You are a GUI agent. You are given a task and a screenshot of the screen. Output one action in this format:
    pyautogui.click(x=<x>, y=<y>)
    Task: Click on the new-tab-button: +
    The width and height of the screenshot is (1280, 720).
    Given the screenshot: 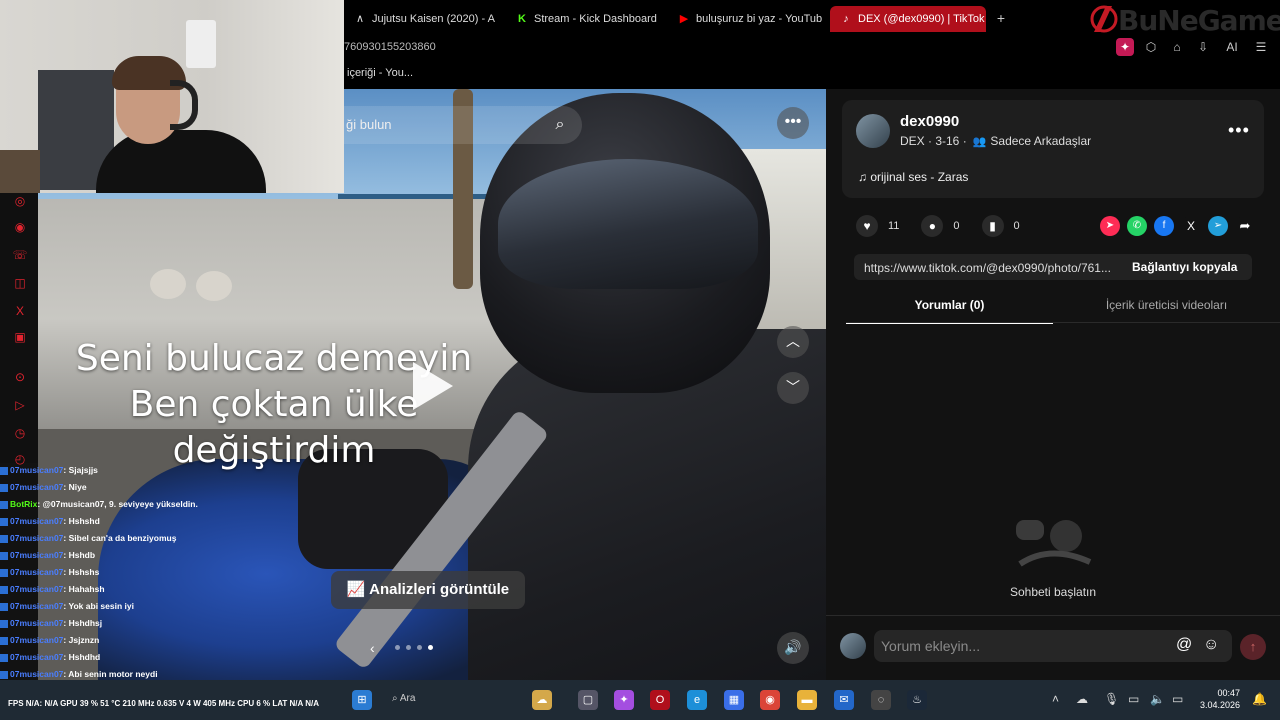 What is the action you would take?
    pyautogui.click(x=1001, y=18)
    